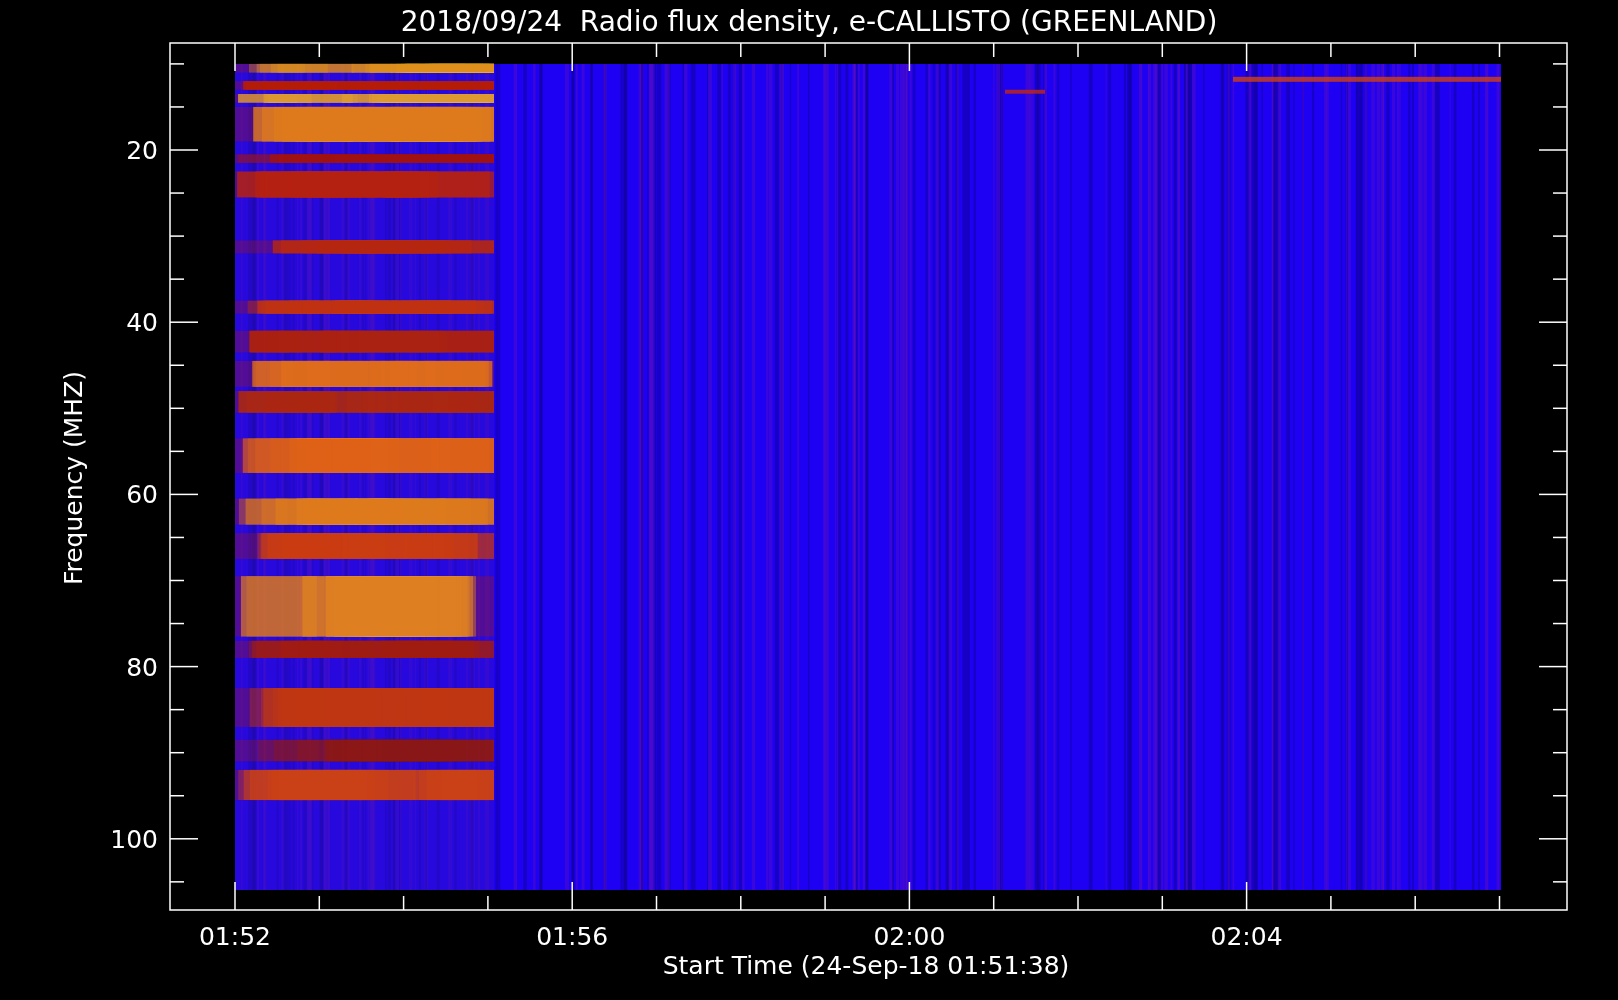 This screenshot has width=1618, height=1000. I want to click on axis-tick-label: 01:52, so click(235, 936).